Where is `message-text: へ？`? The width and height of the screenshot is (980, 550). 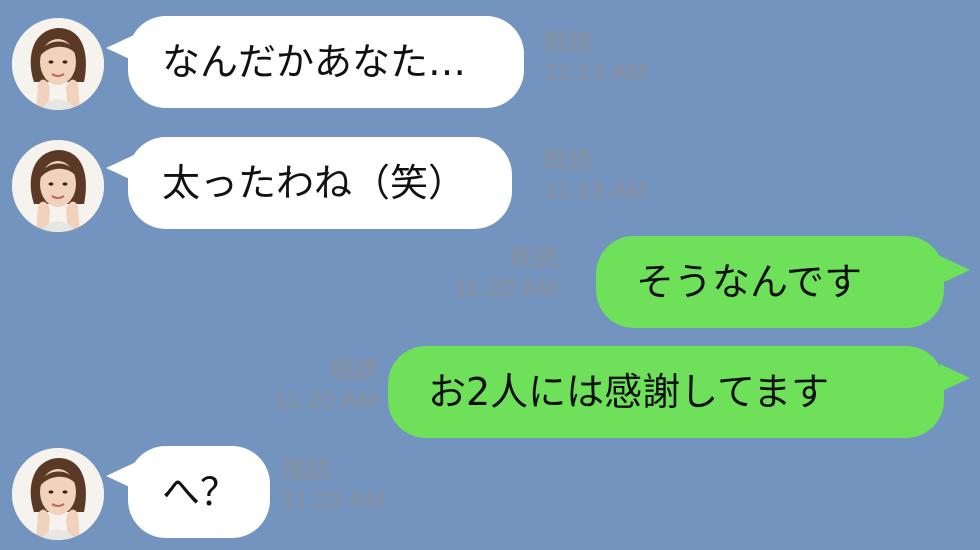
message-text: へ？ is located at coordinates (200, 492).